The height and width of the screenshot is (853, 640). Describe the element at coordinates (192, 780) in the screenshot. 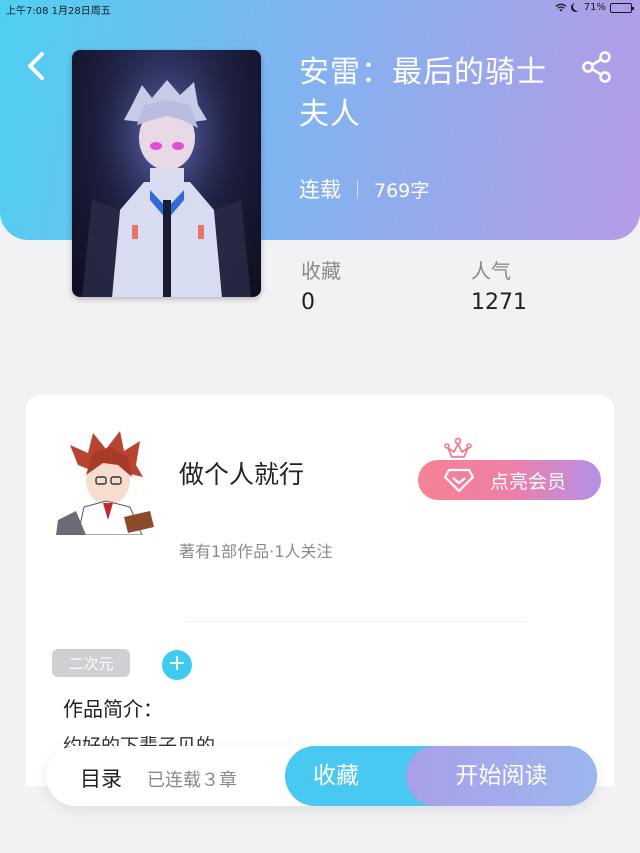

I see `chapter-count: 已连载３章` at that location.